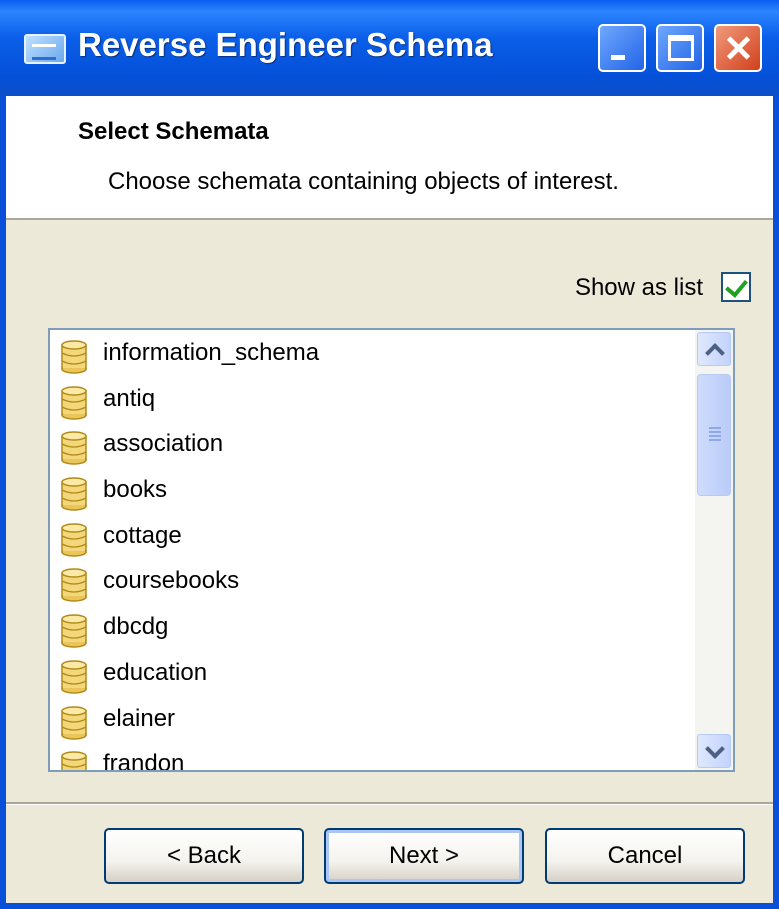 Image resolution: width=779 pixels, height=909 pixels. I want to click on list-item-label: cottage, so click(142, 535).